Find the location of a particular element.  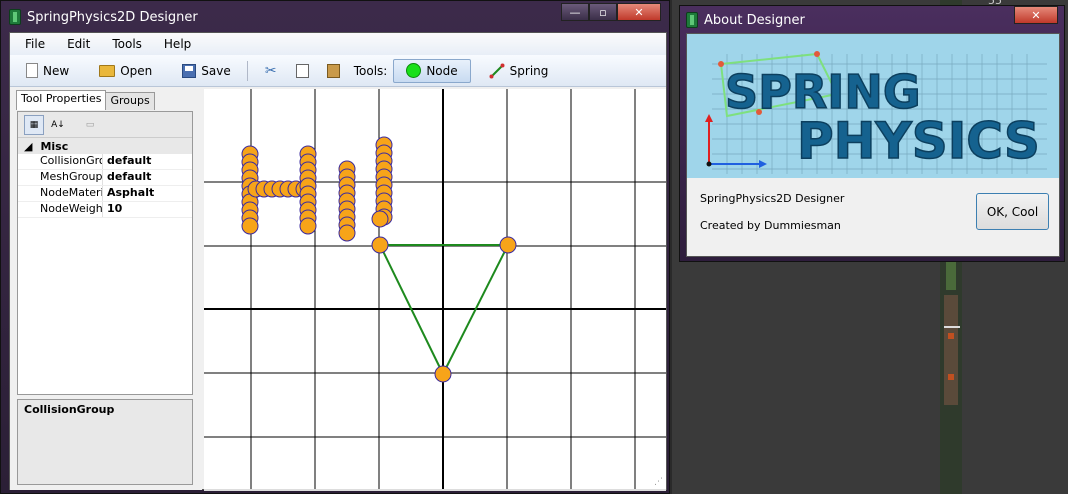

cut-button: ✂ is located at coordinates (271, 71).